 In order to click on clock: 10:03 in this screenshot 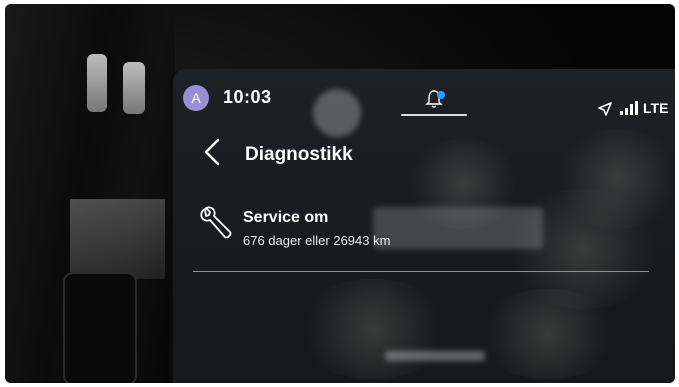, I will do `click(247, 97)`.